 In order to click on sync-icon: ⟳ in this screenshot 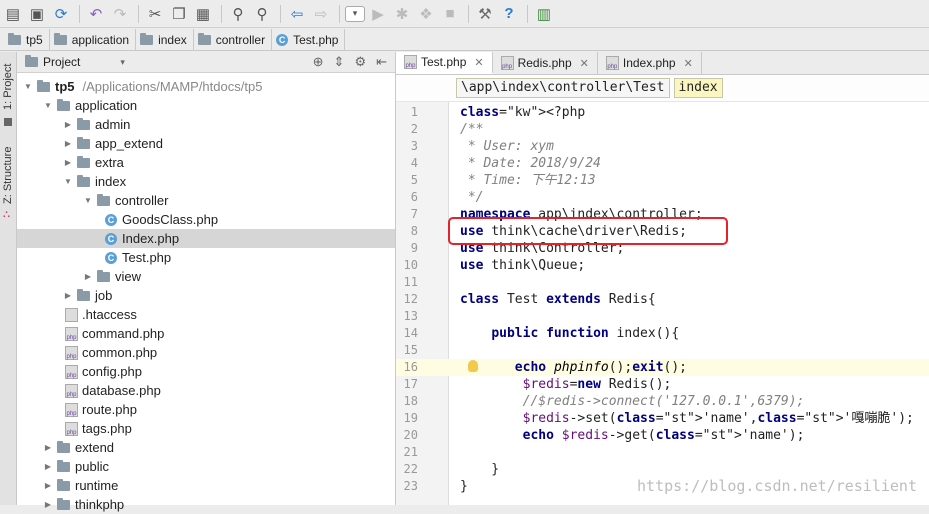, I will do `click(61, 14)`.